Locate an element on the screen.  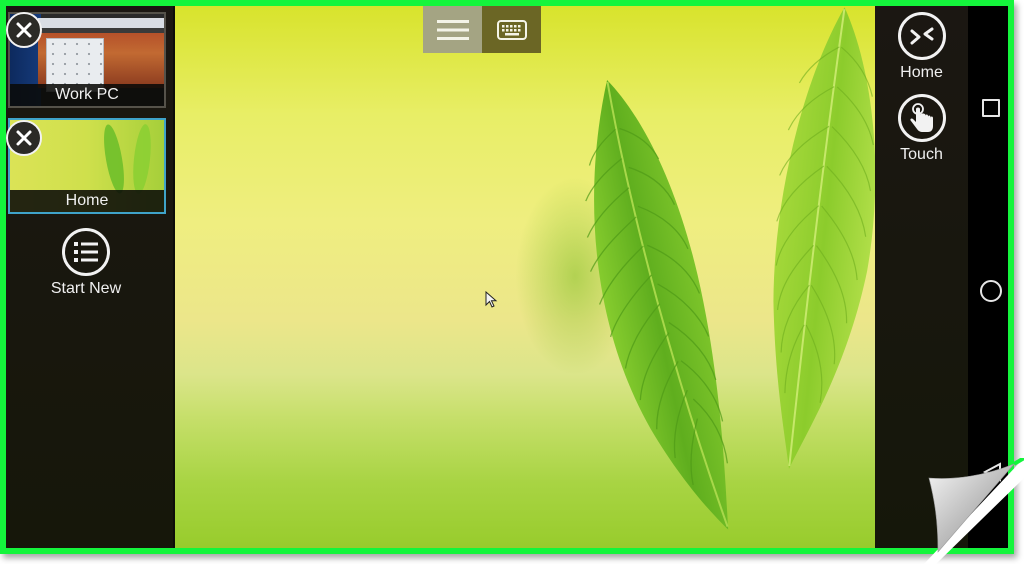
collapse-arrows-icon is located at coordinates (921, 36).